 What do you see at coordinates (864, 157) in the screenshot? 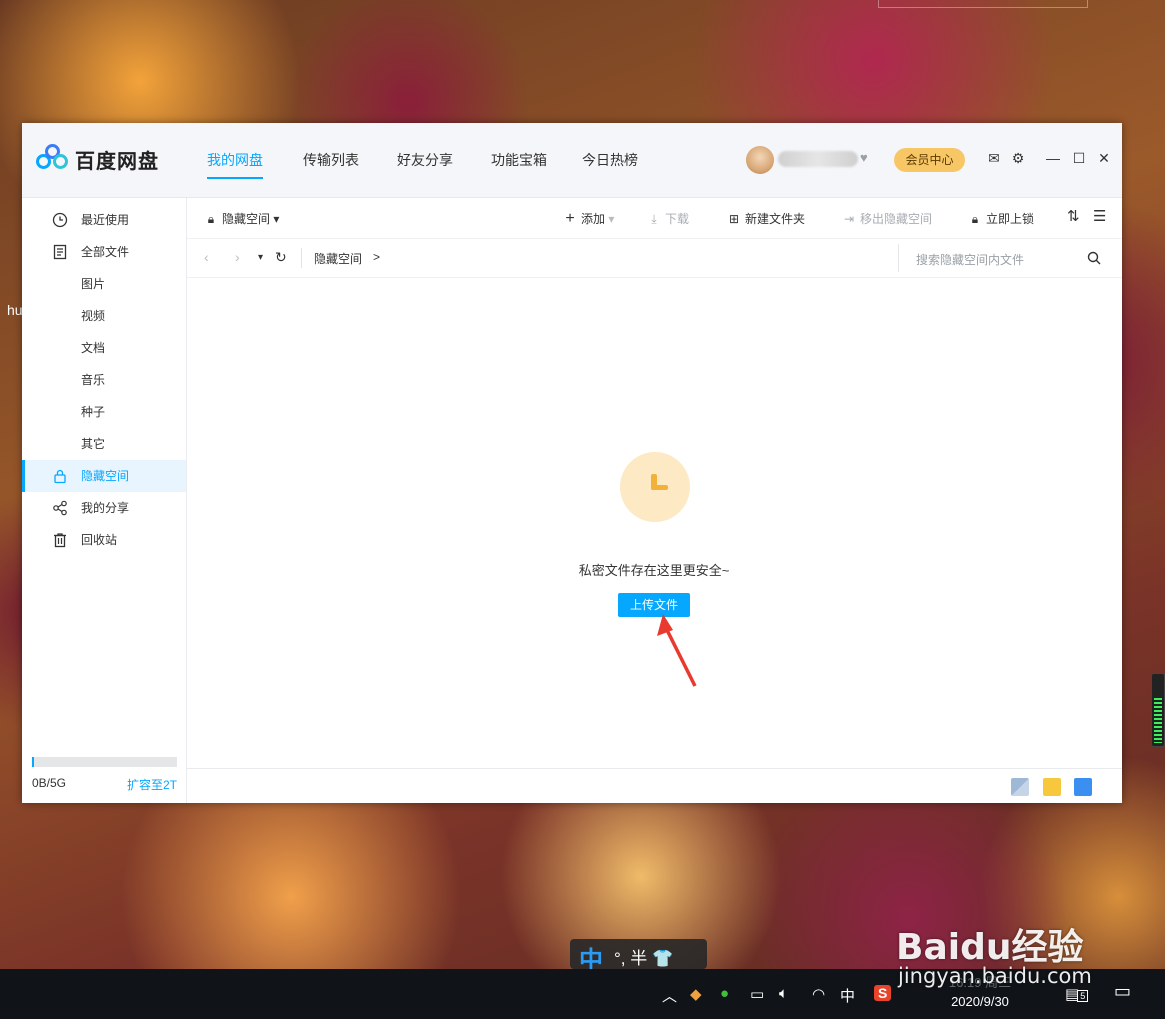
I see `vip-diamond-icon: ♥` at bounding box center [864, 157].